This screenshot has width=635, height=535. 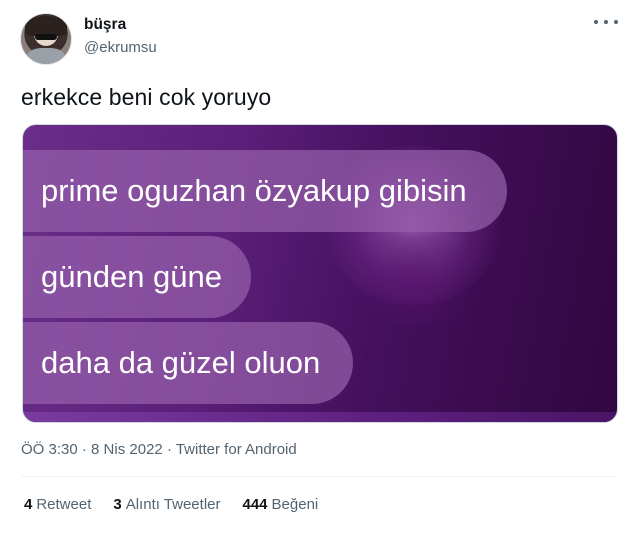 I want to click on user-display-name: büşra, so click(x=105, y=25).